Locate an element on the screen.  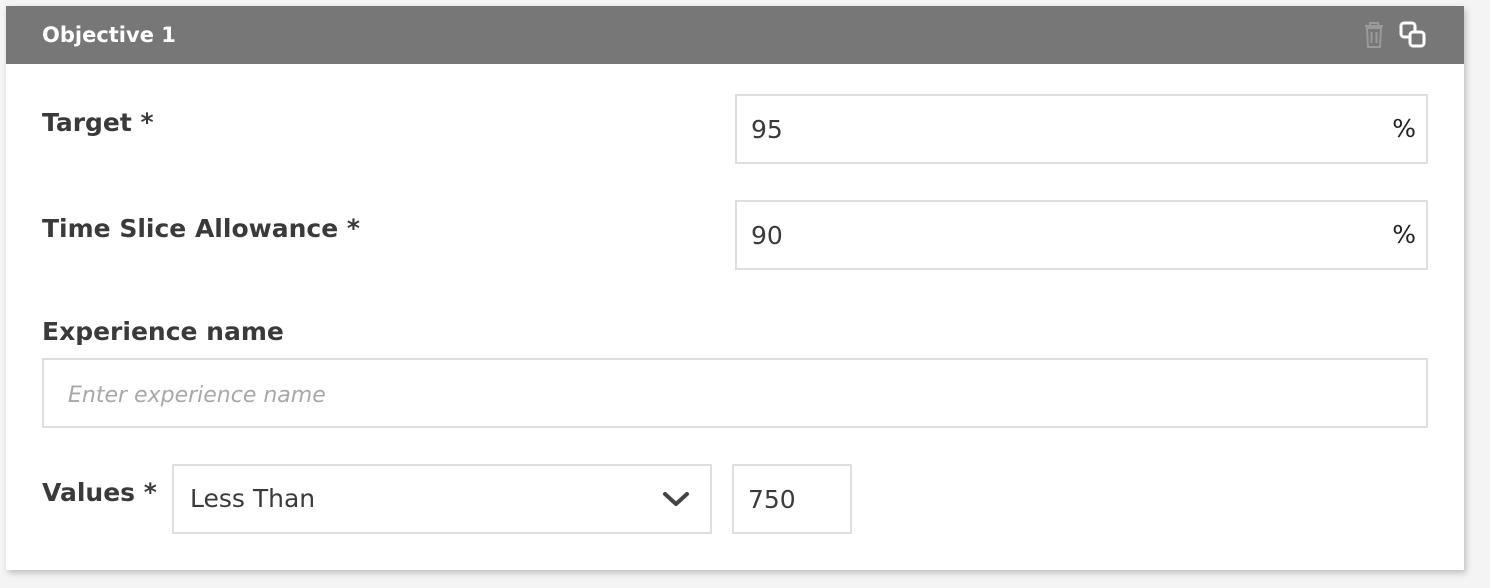
operator-selected-value: Less Than is located at coordinates (253, 498).